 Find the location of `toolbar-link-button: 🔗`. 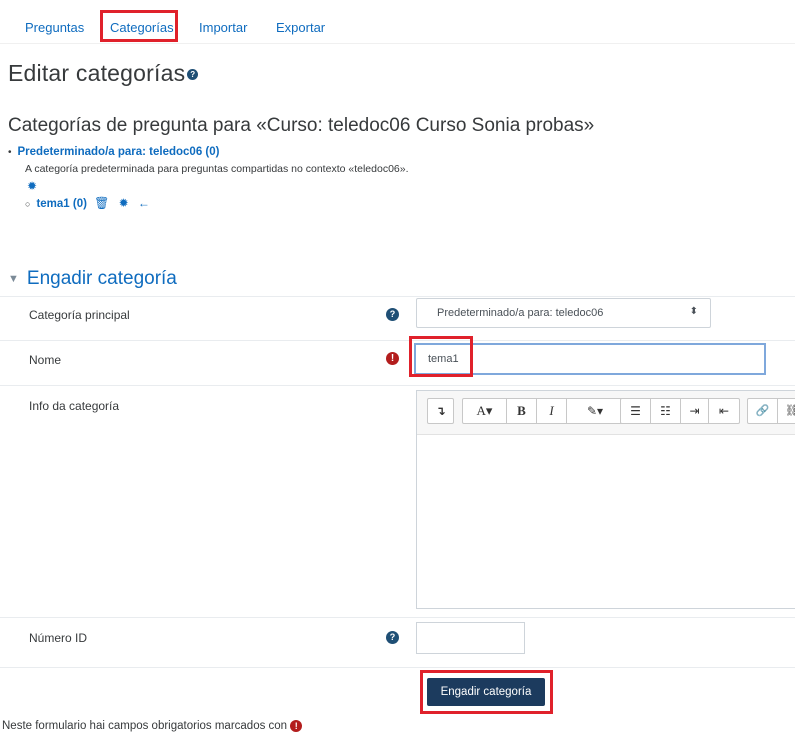

toolbar-link-button: 🔗 is located at coordinates (763, 411).